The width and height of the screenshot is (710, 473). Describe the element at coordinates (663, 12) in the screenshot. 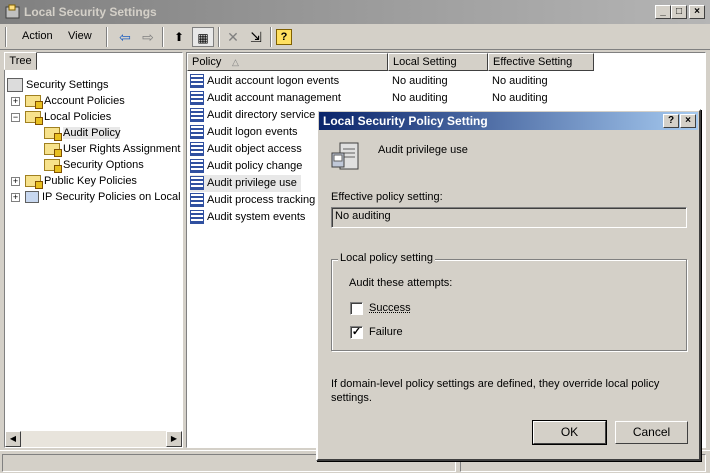

I see `minimize-button: _` at that location.